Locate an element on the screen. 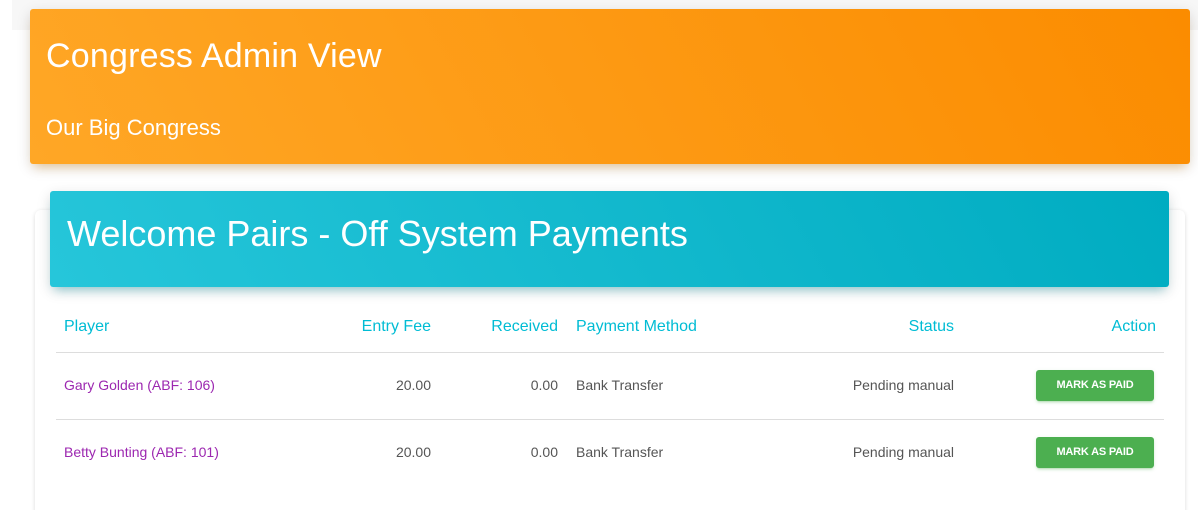  page-title: Congress Admin View is located at coordinates (214, 56).